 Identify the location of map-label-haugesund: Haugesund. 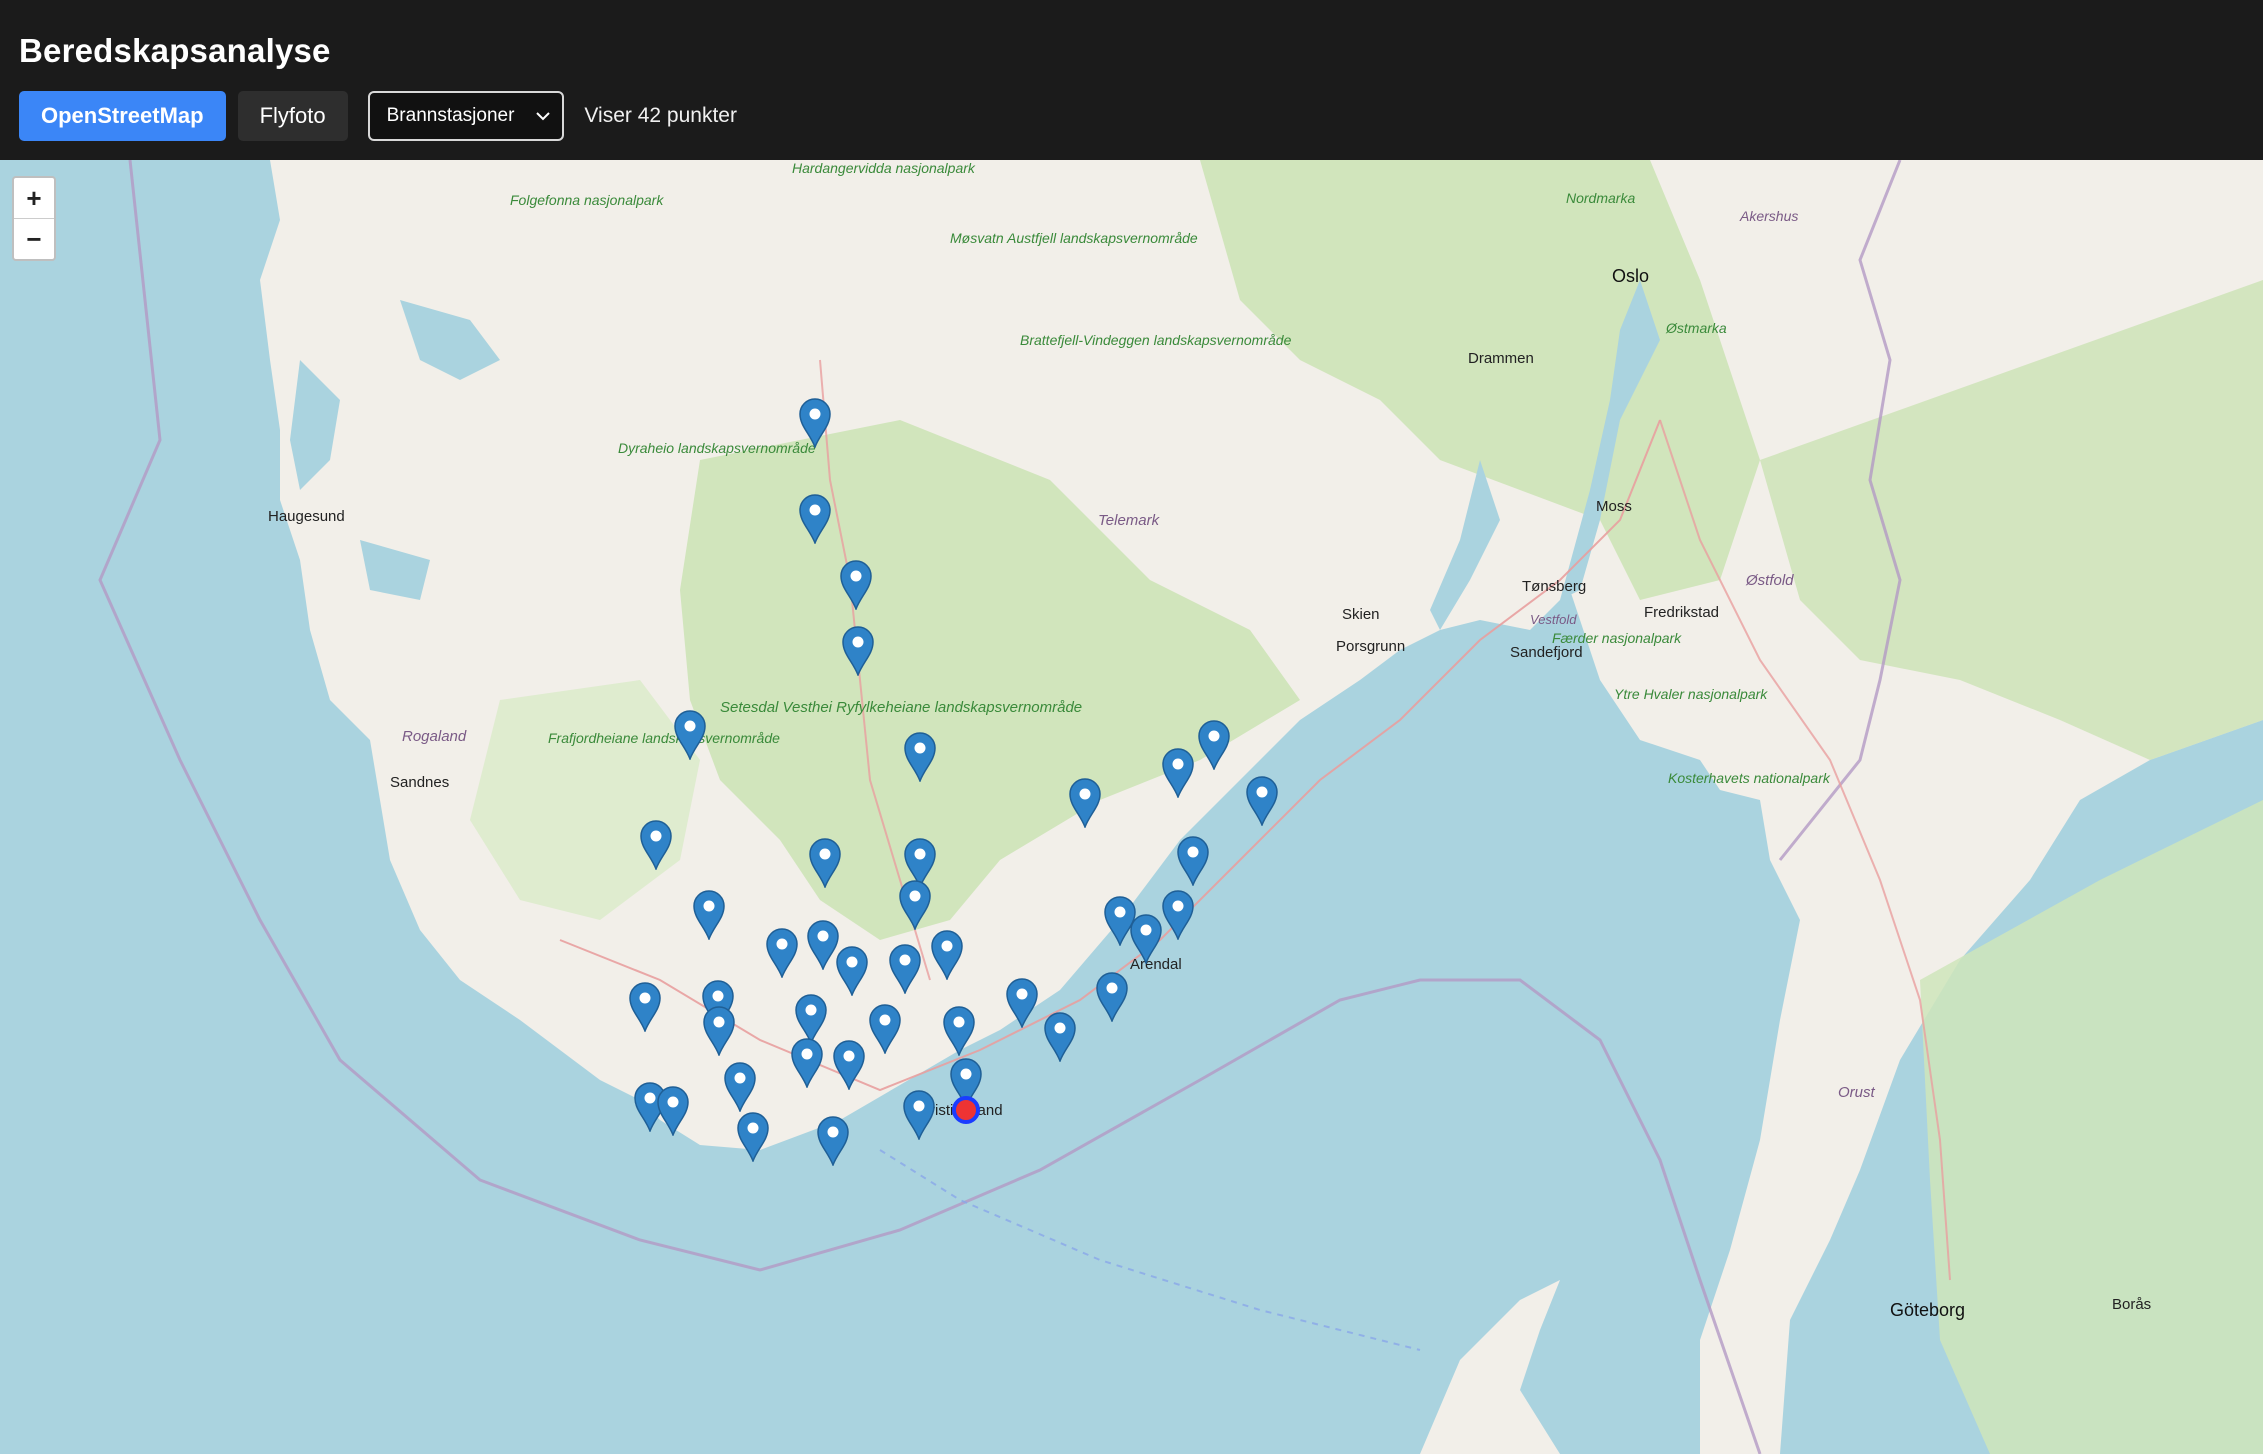
(306, 516).